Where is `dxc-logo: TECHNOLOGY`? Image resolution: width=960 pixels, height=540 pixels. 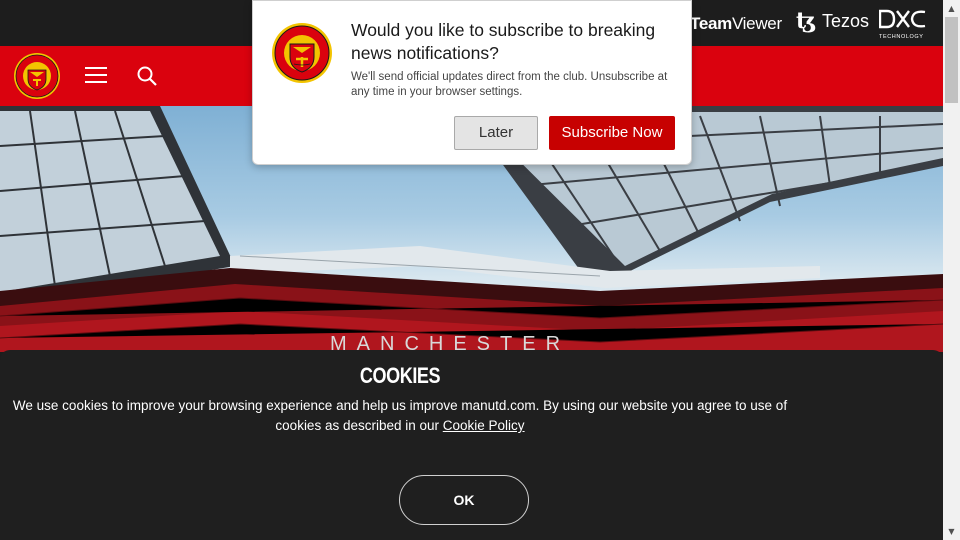
dxc-logo: TECHNOLOGY is located at coordinates (902, 24).